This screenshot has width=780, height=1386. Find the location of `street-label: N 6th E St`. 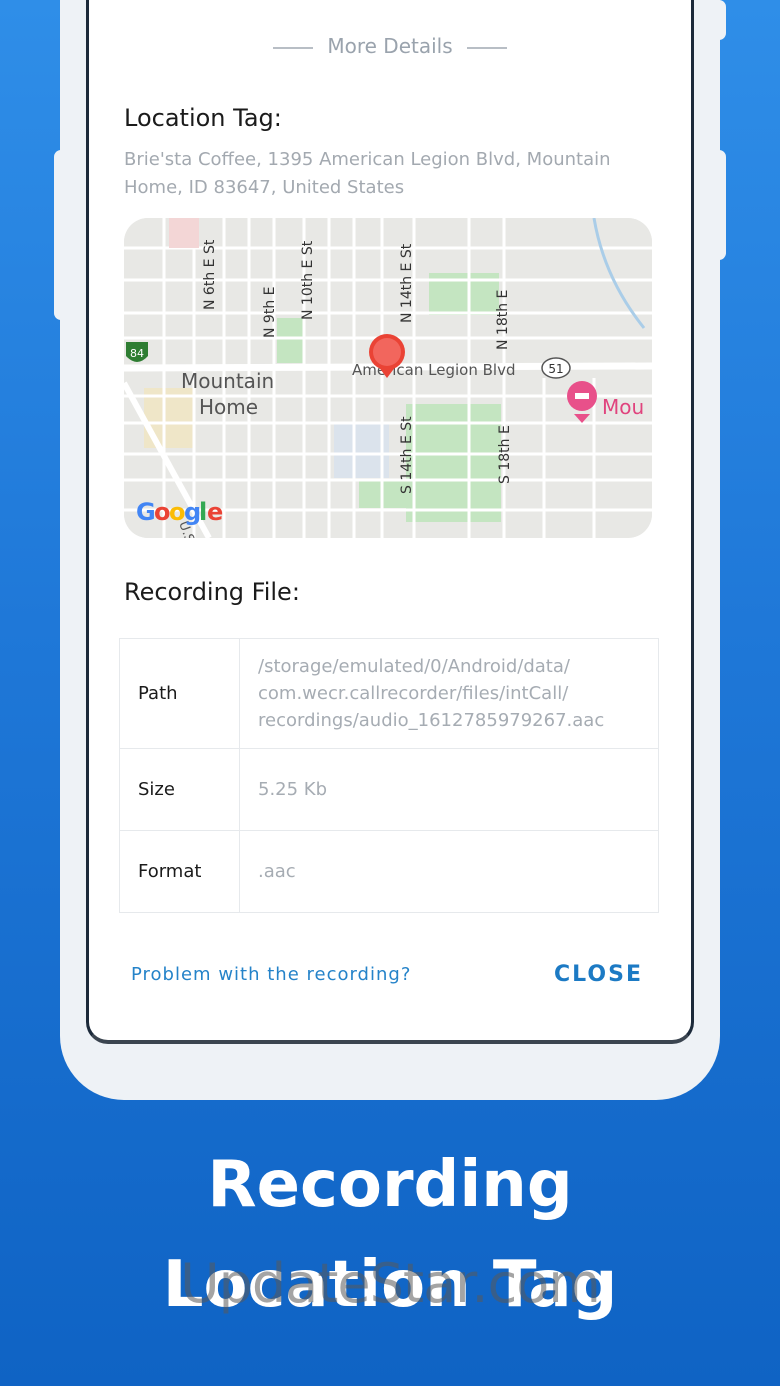

street-label: N 6th E St is located at coordinates (210, 274).